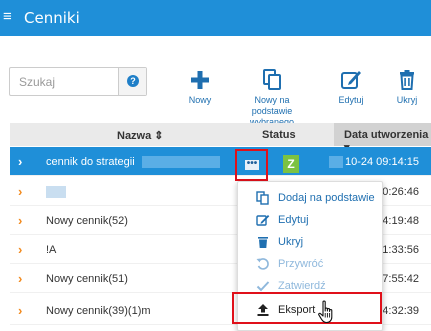 The height and width of the screenshot is (331, 431). I want to click on search-help-button: ?, so click(132, 81).